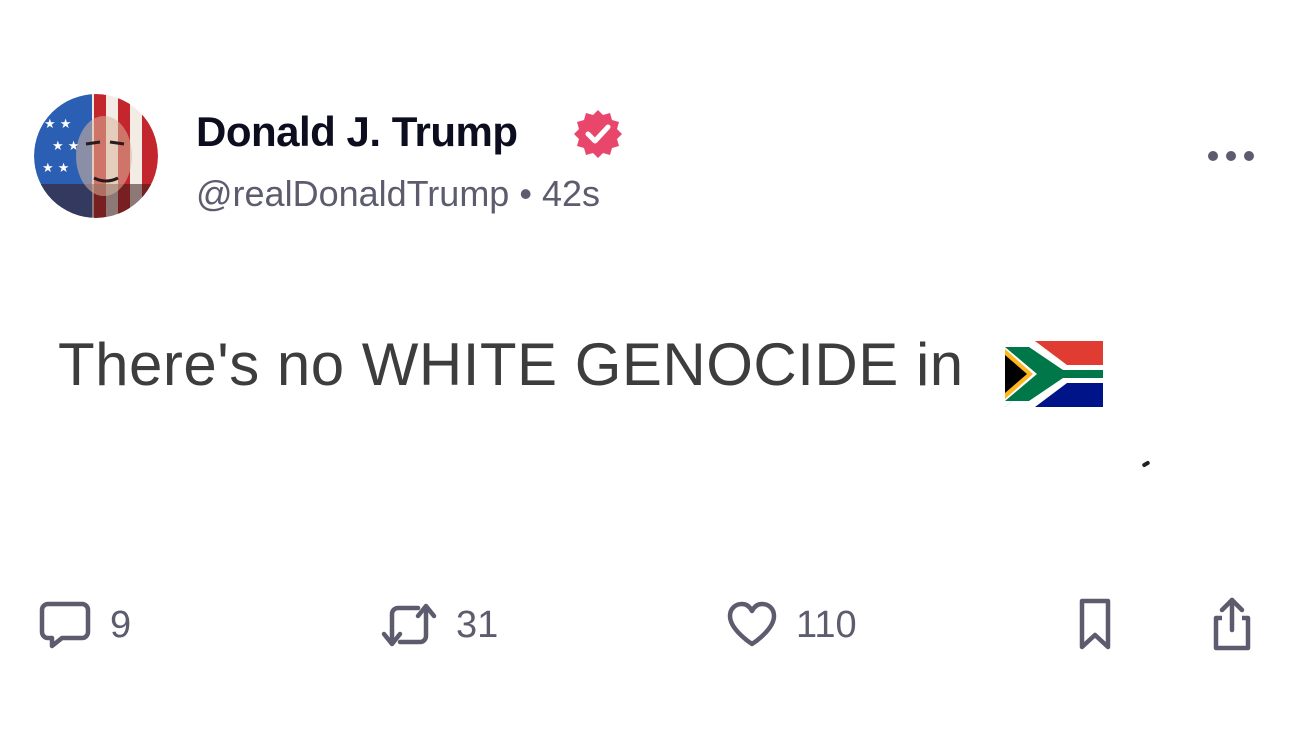 Image resolution: width=1300 pixels, height=750 pixels. What do you see at coordinates (1146, 464) in the screenshot?
I see `image-artifact` at bounding box center [1146, 464].